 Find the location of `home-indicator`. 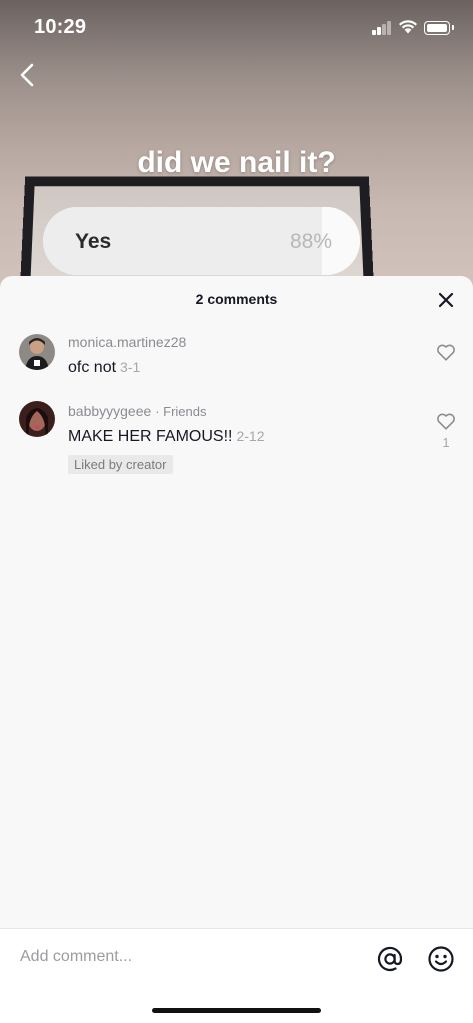

home-indicator is located at coordinates (236, 1010).